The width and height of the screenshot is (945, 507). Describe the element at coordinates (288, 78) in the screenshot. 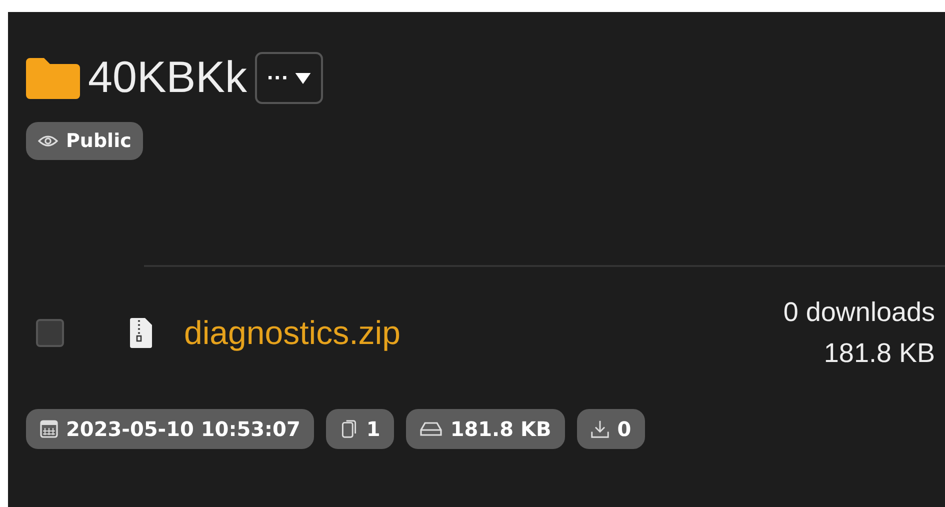

I see `menu-button: ···` at that location.